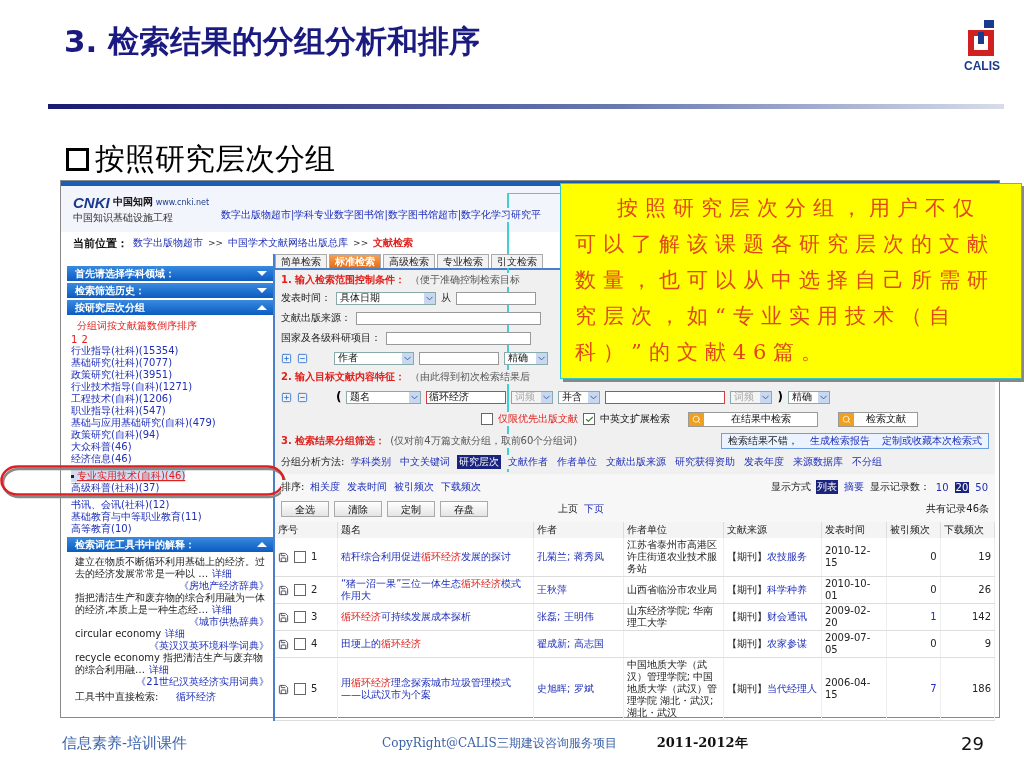 The height and width of the screenshot is (768, 1024). What do you see at coordinates (101, 529) in the screenshot?
I see `group-item: 高等教育(10)` at bounding box center [101, 529].